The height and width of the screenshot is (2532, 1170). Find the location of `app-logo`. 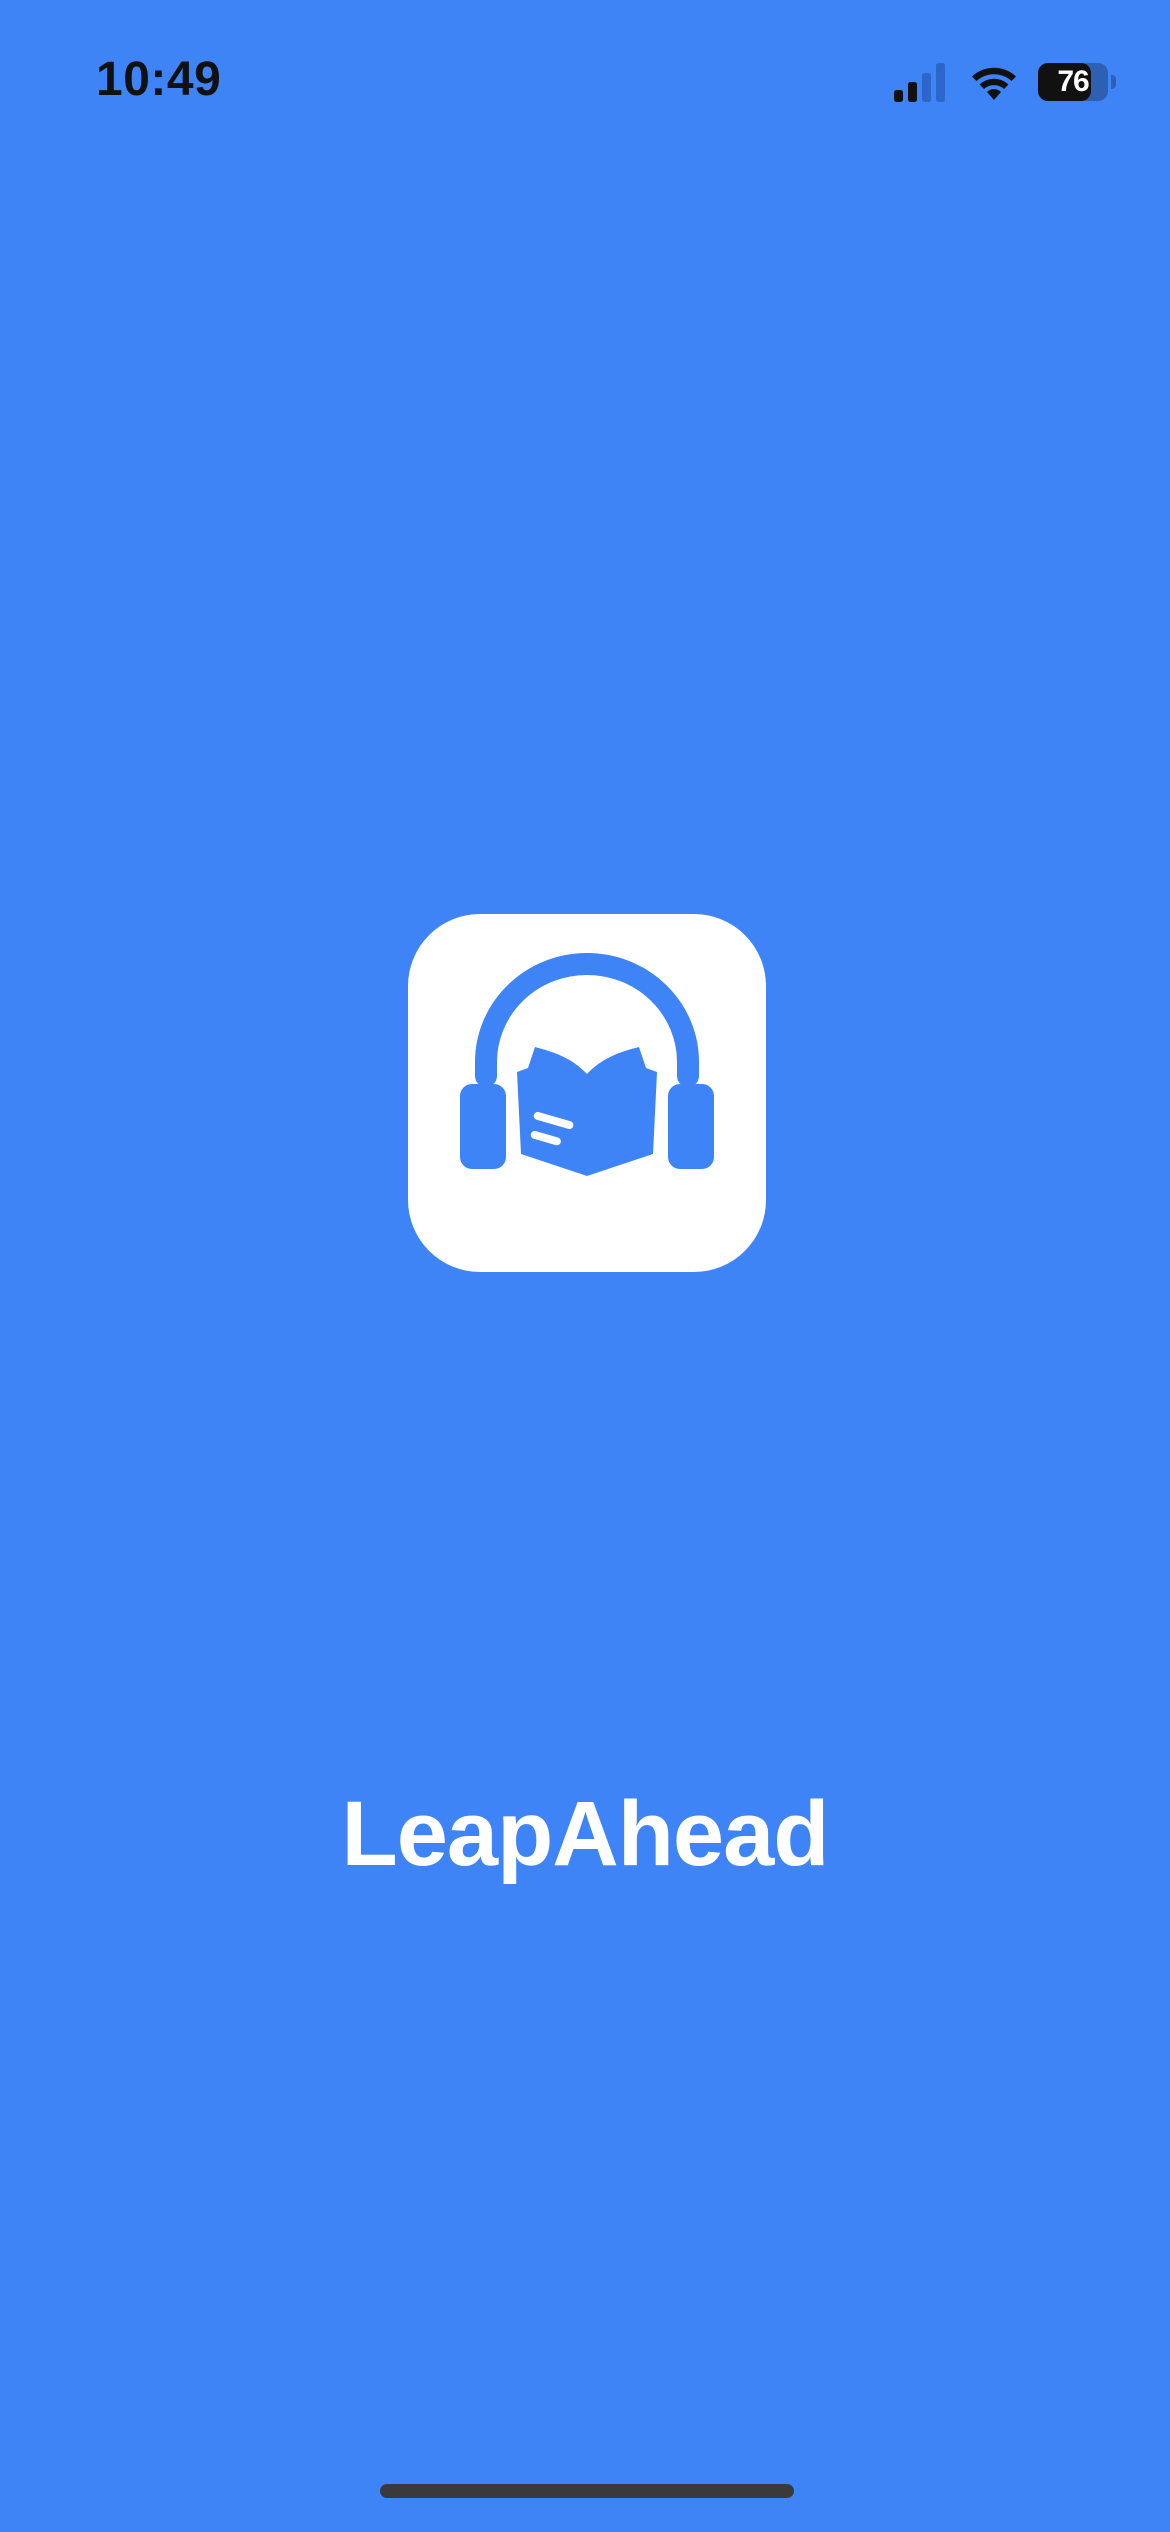

app-logo is located at coordinates (587, 1093).